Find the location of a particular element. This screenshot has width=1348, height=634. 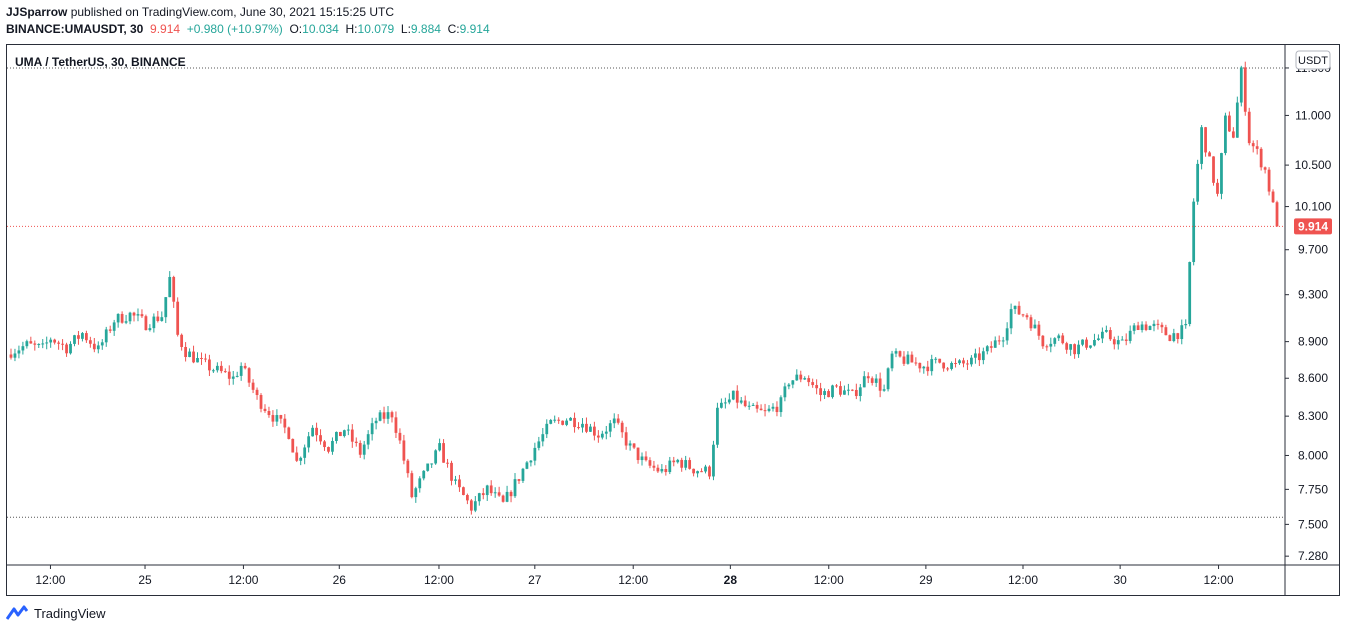

currency-label: USDT is located at coordinates (1313, 61).